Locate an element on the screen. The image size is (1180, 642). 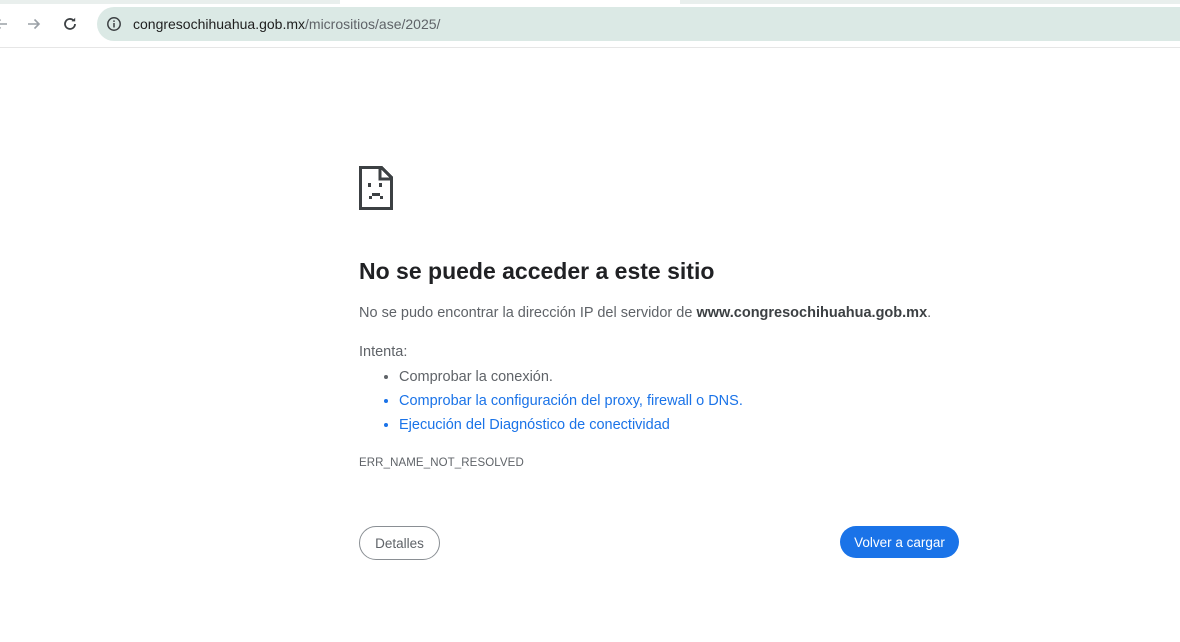
try-label: Intenta: is located at coordinates (383, 352).